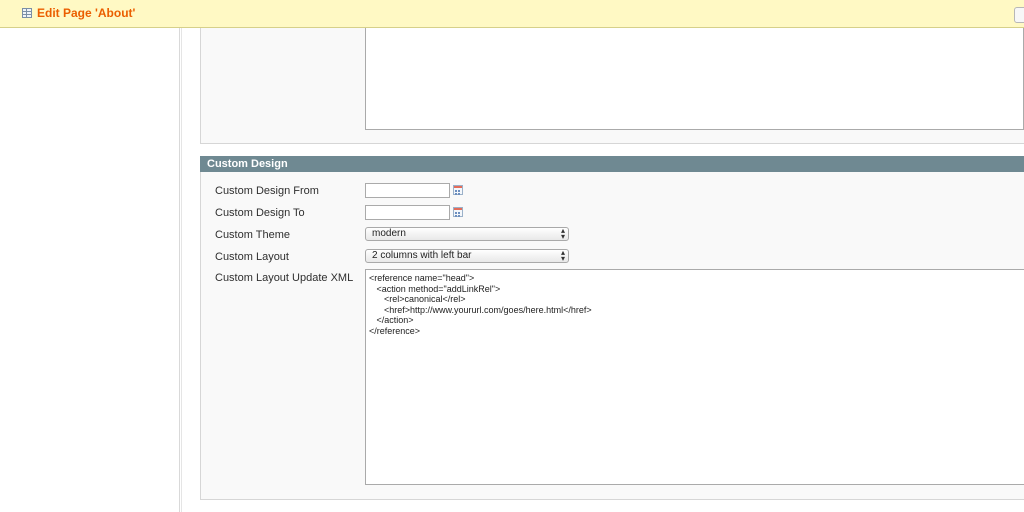 This screenshot has height=512, width=1024. I want to click on content-textarea, so click(694, 79).